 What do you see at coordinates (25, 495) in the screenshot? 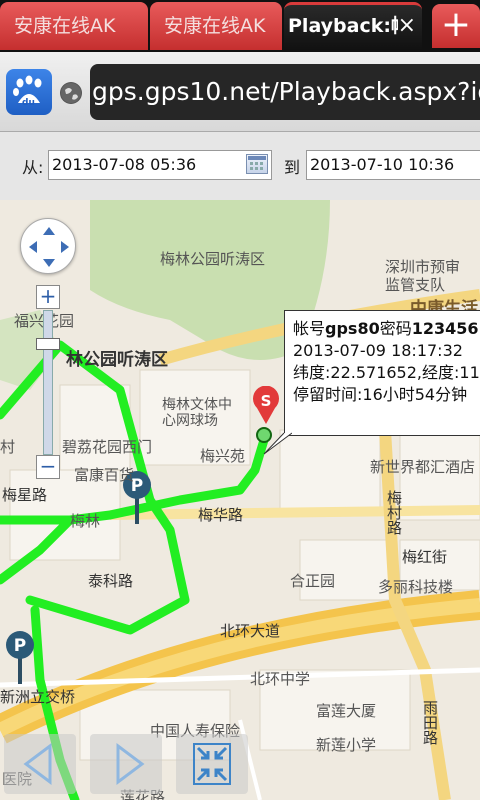
I see `map-label: 梅星路` at bounding box center [25, 495].